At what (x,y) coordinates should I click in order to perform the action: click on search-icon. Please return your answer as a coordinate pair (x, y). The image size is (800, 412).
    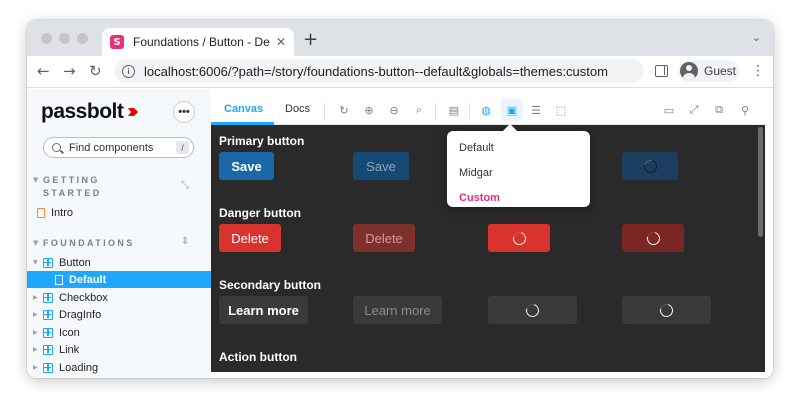
    Looking at the image, I should click on (56, 147).